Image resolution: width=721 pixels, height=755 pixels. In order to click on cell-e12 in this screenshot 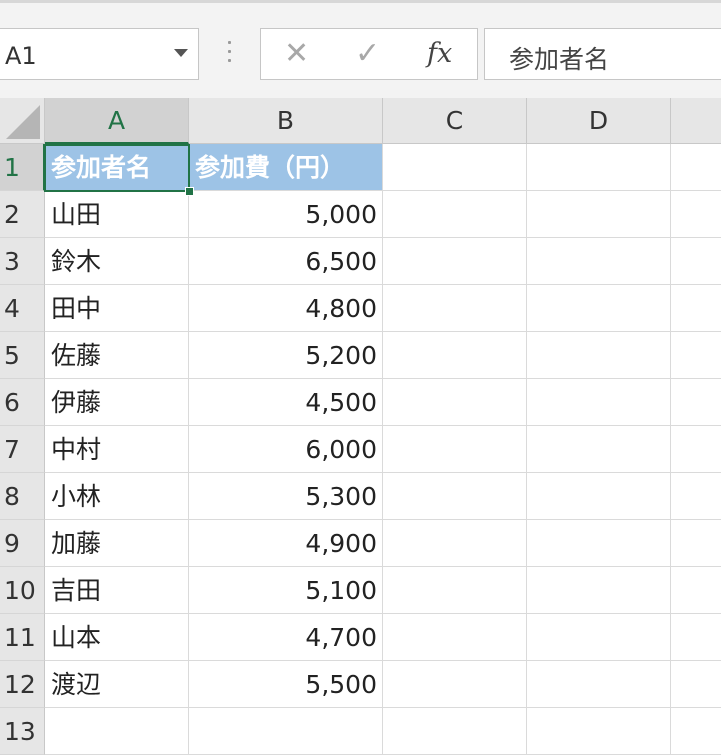, I will do `click(696, 684)`.